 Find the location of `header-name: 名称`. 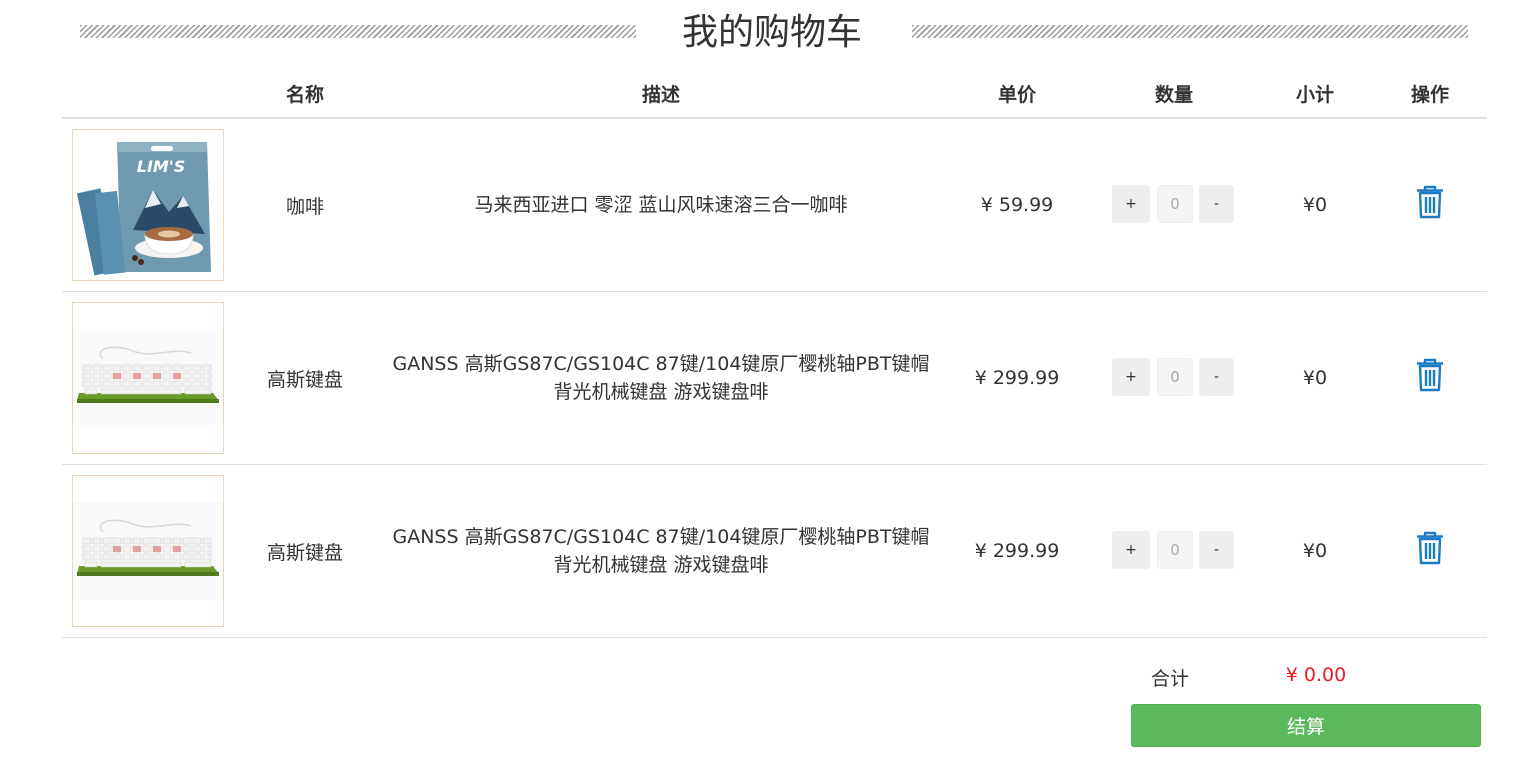

header-name: 名称 is located at coordinates (304, 95).